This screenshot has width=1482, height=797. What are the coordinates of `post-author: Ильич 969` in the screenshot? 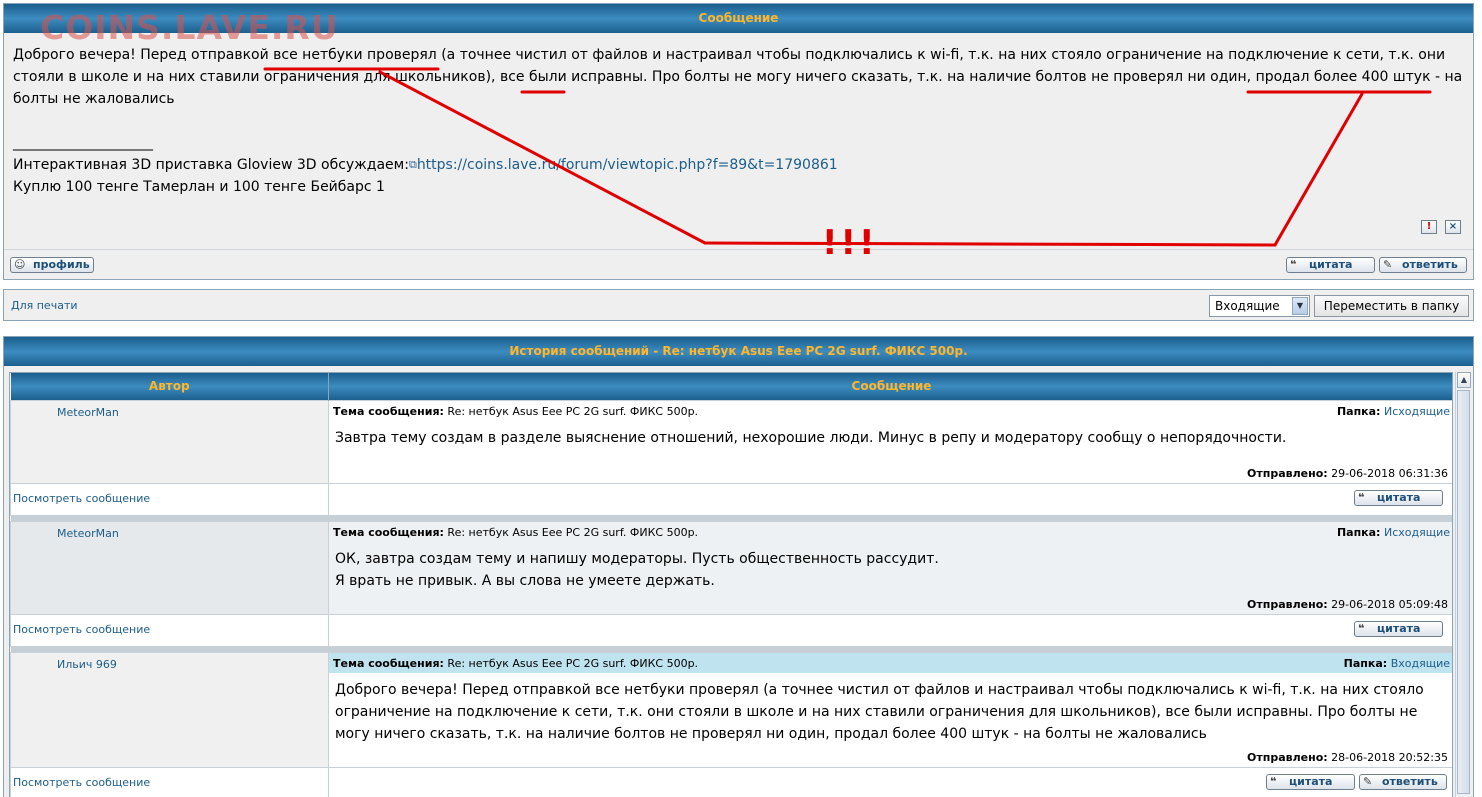 It's located at (169, 709).